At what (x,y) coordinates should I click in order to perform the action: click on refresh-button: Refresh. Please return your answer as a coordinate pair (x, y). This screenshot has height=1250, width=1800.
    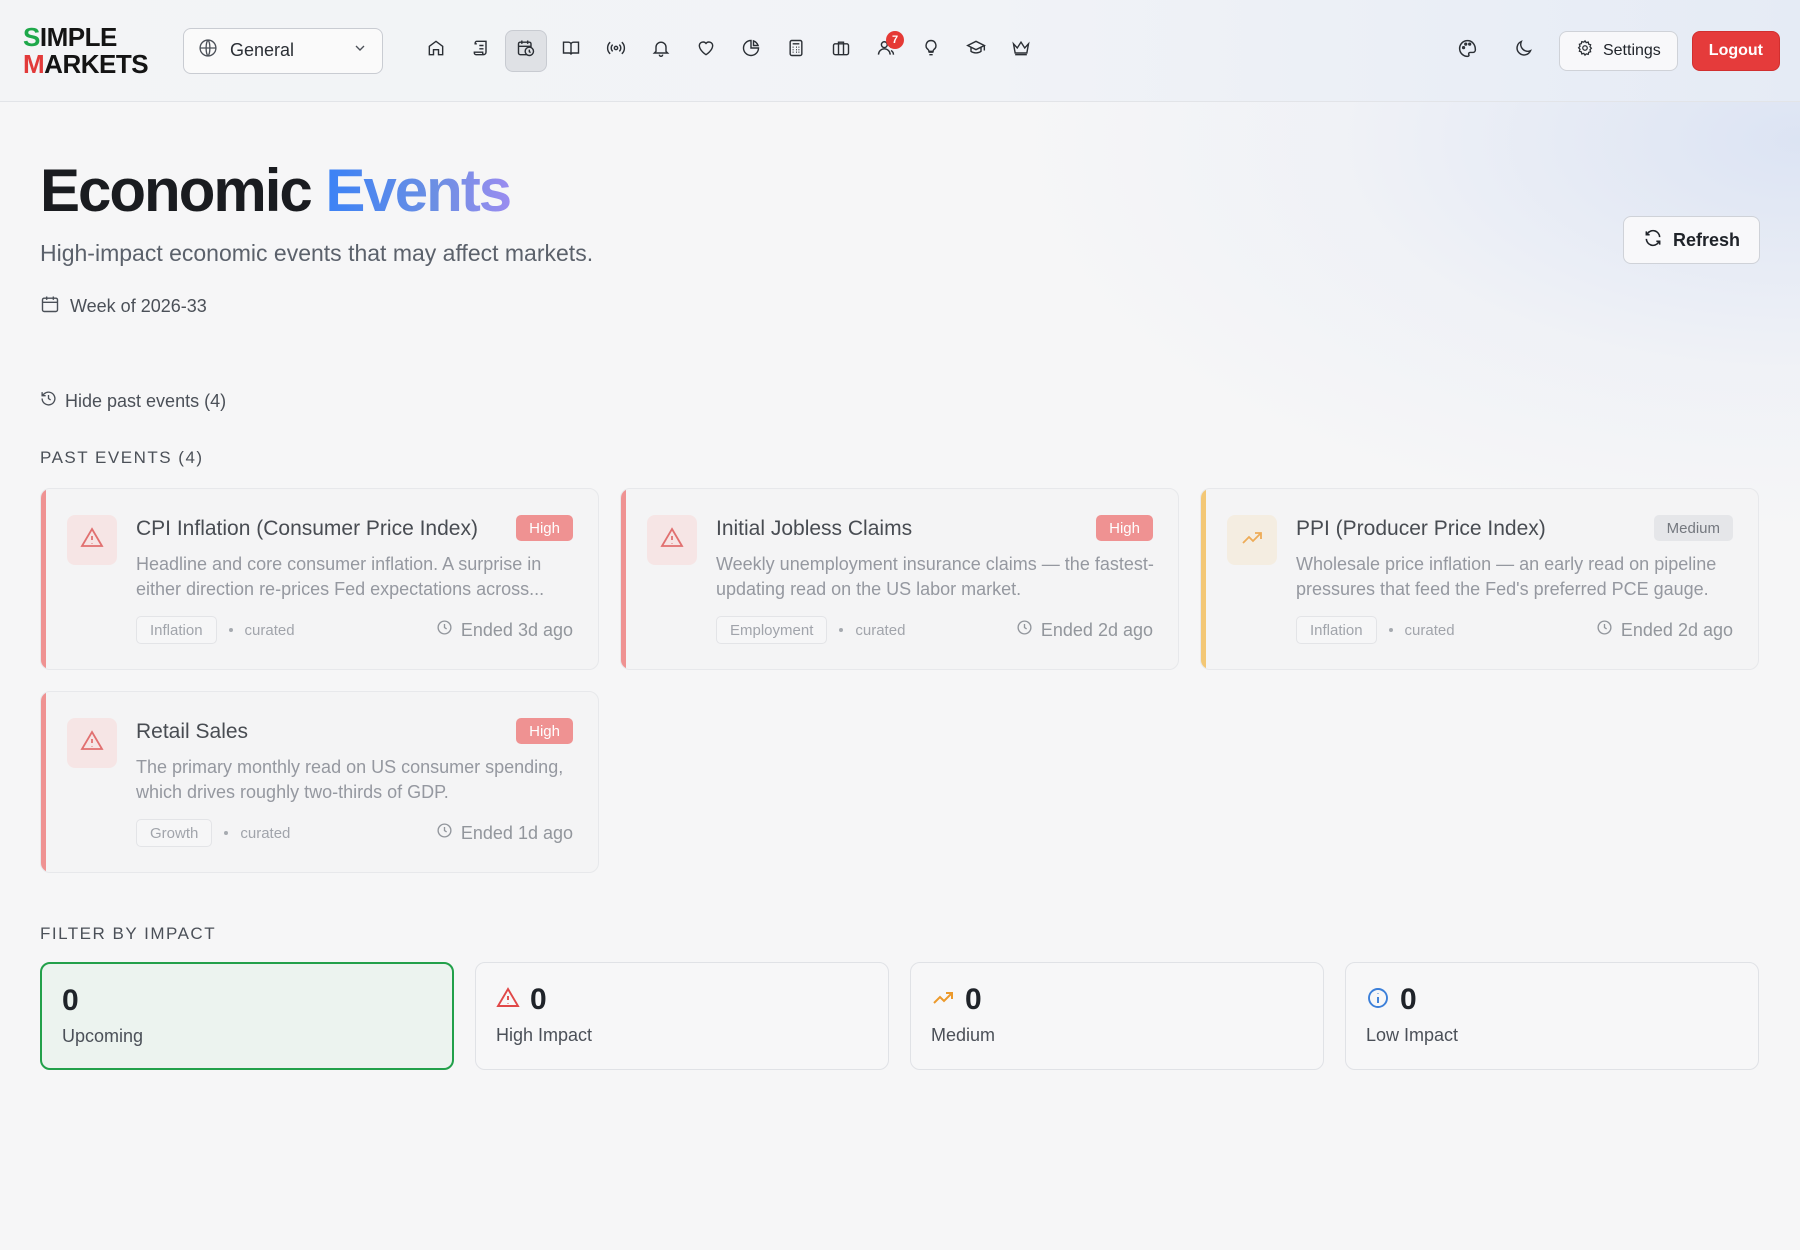
    Looking at the image, I should click on (1691, 240).